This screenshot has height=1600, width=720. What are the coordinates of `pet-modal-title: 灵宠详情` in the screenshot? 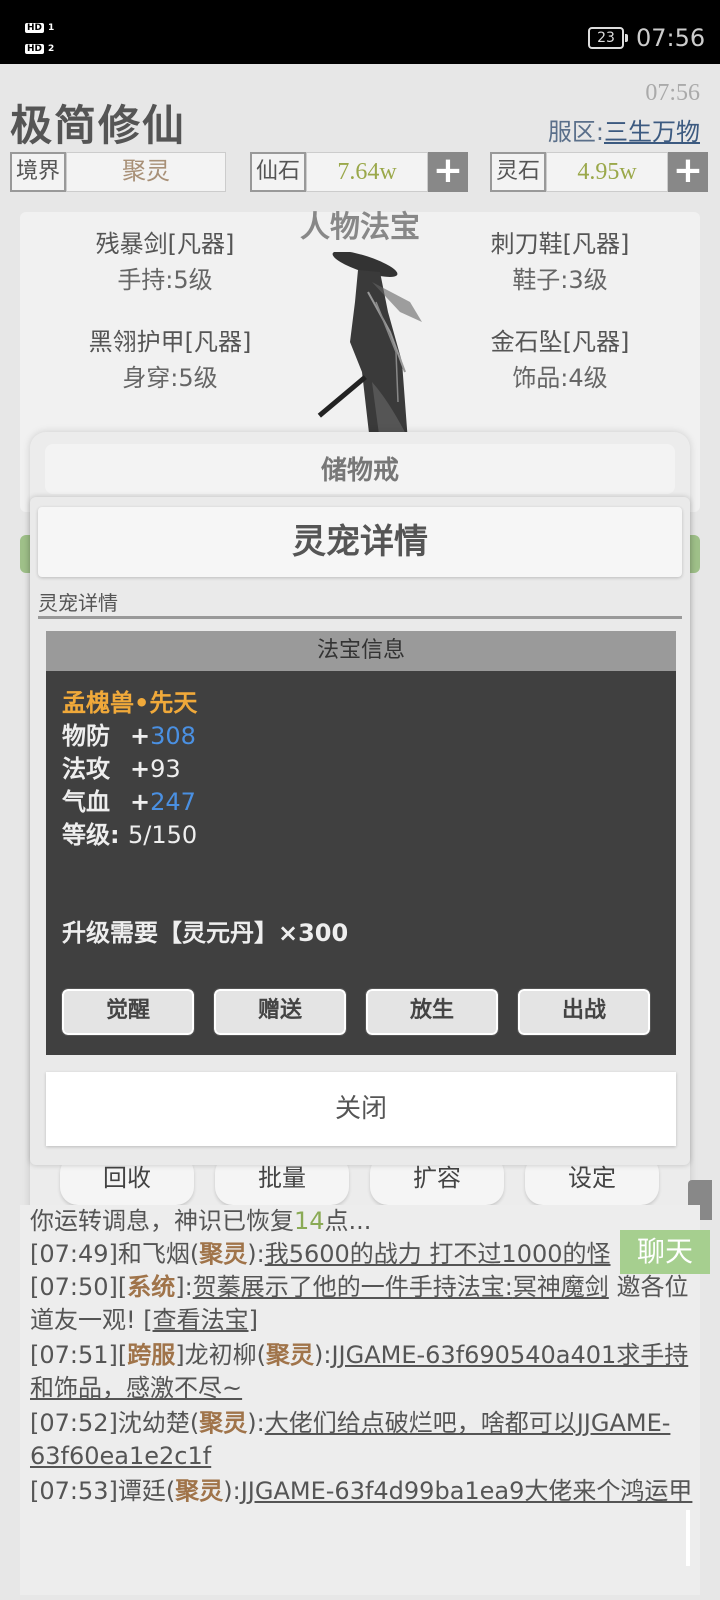 It's located at (360, 542).